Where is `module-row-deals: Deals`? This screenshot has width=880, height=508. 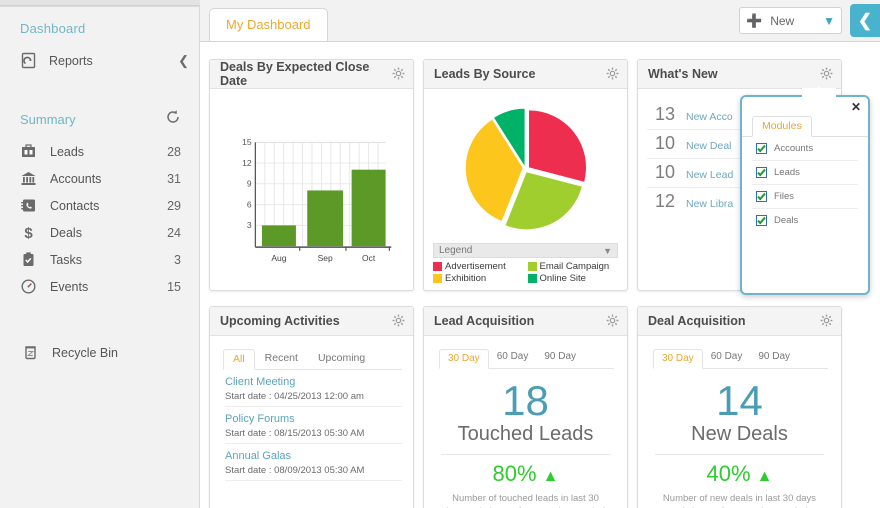
module-row-deals: Deals is located at coordinates (805, 220).